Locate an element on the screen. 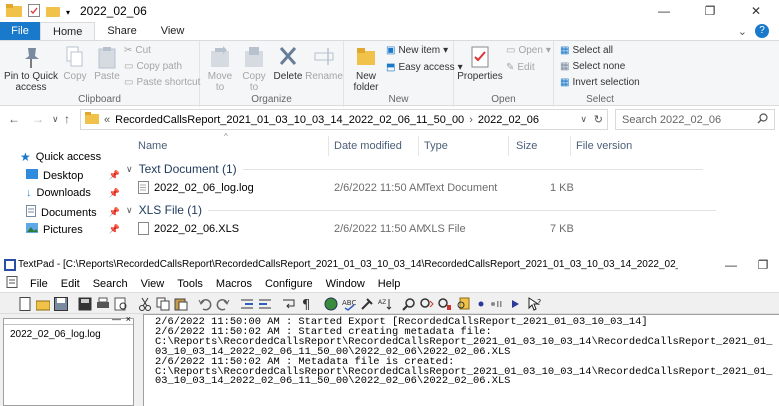 The image size is (779, 406). document-list-item: 2022_02_06_log.log is located at coordinates (55, 334).